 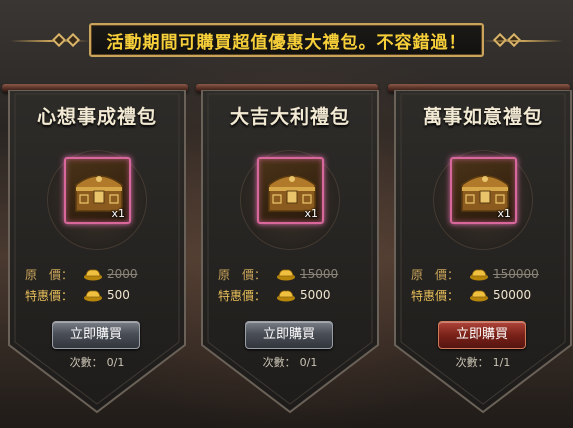 What do you see at coordinates (501, 362) in the screenshot?
I see `purchase-count-value: 1/1` at bounding box center [501, 362].